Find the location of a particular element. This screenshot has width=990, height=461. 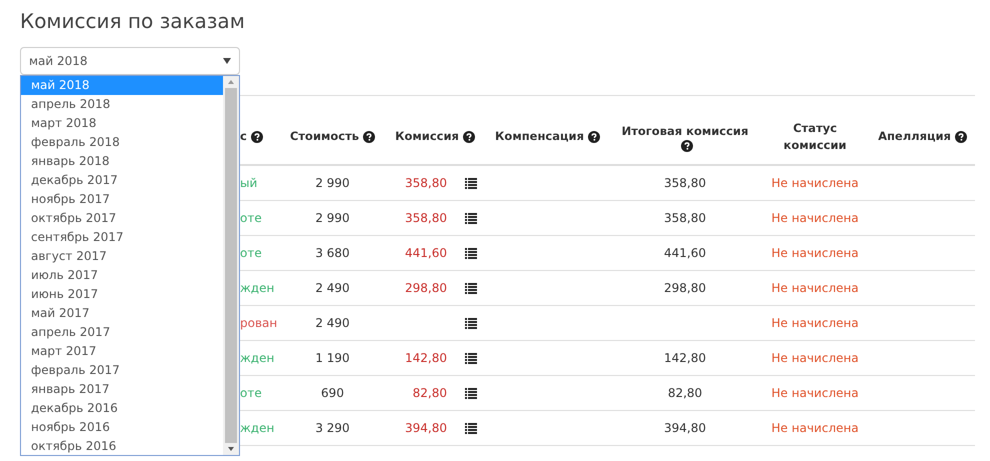

month-option: май 2017 is located at coordinates (122, 313).